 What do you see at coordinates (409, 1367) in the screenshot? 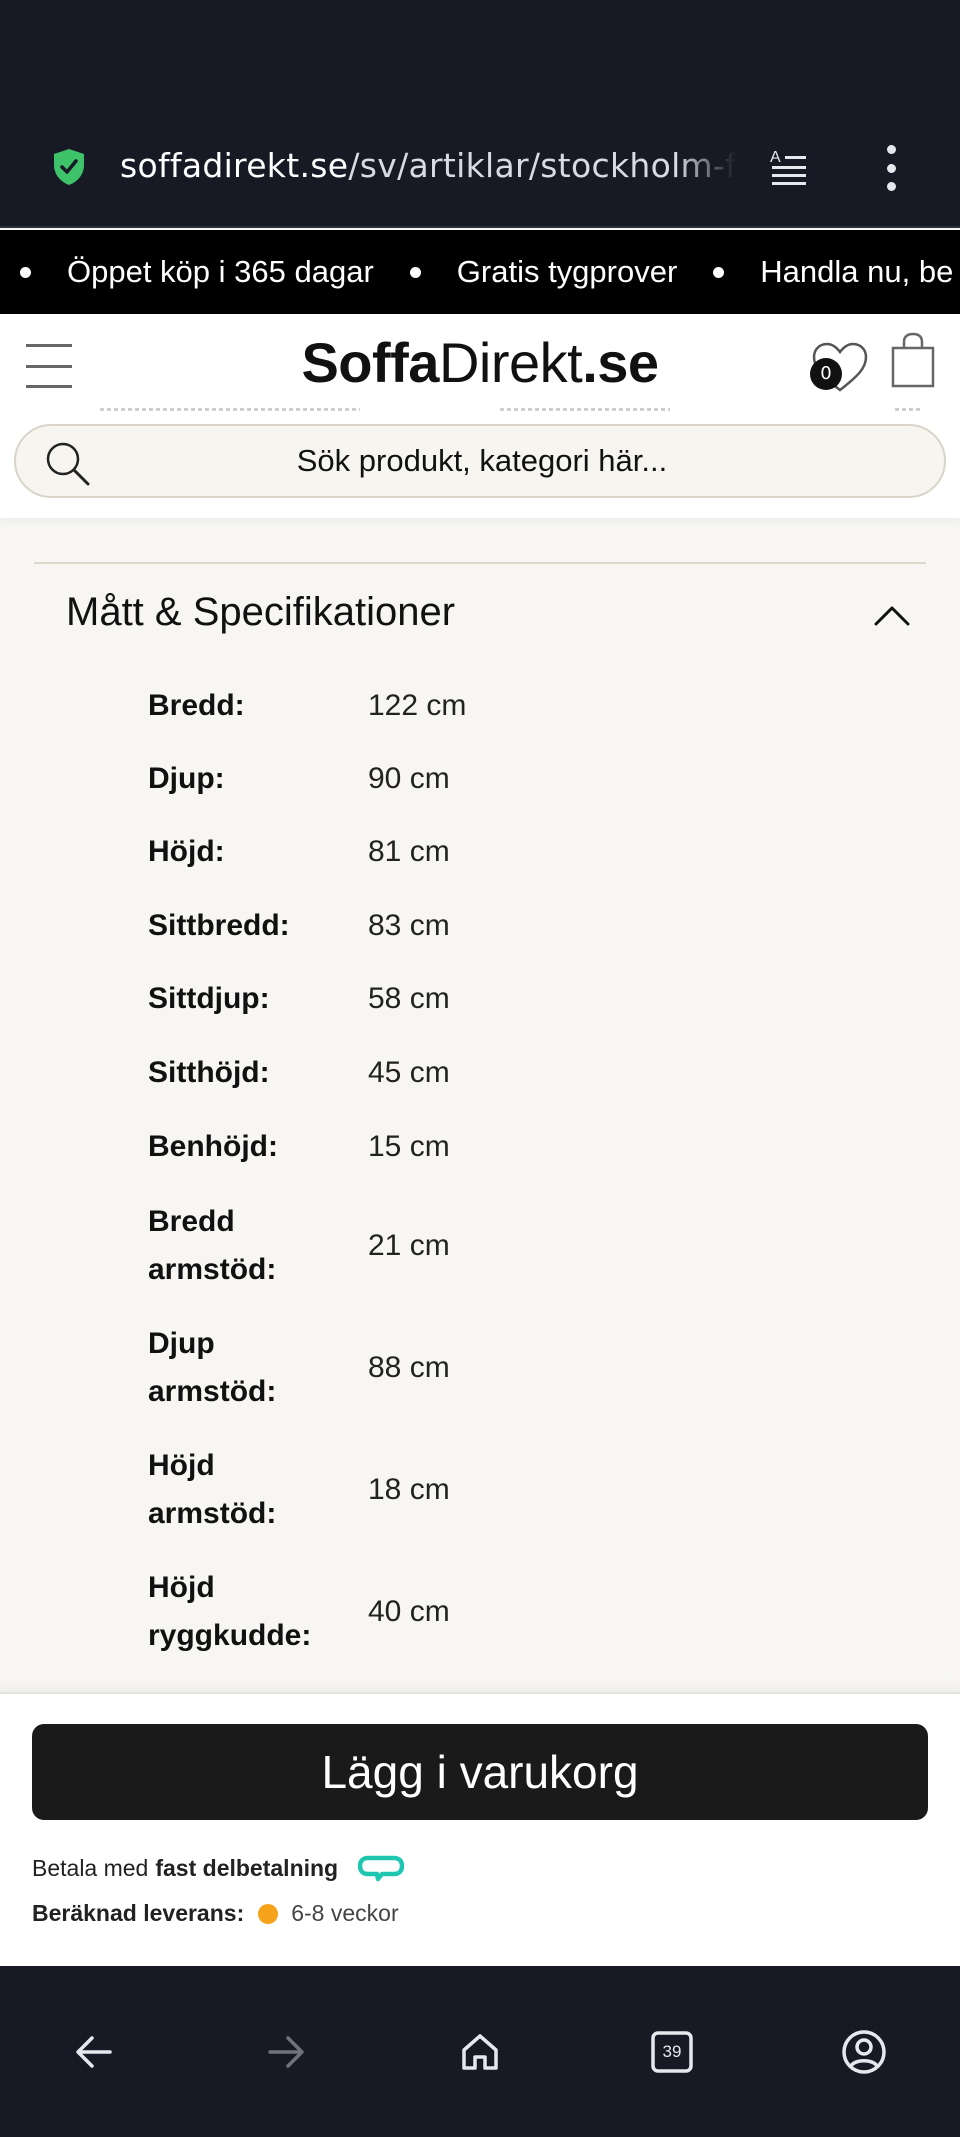
I see `spec-value: 88 cm` at bounding box center [409, 1367].